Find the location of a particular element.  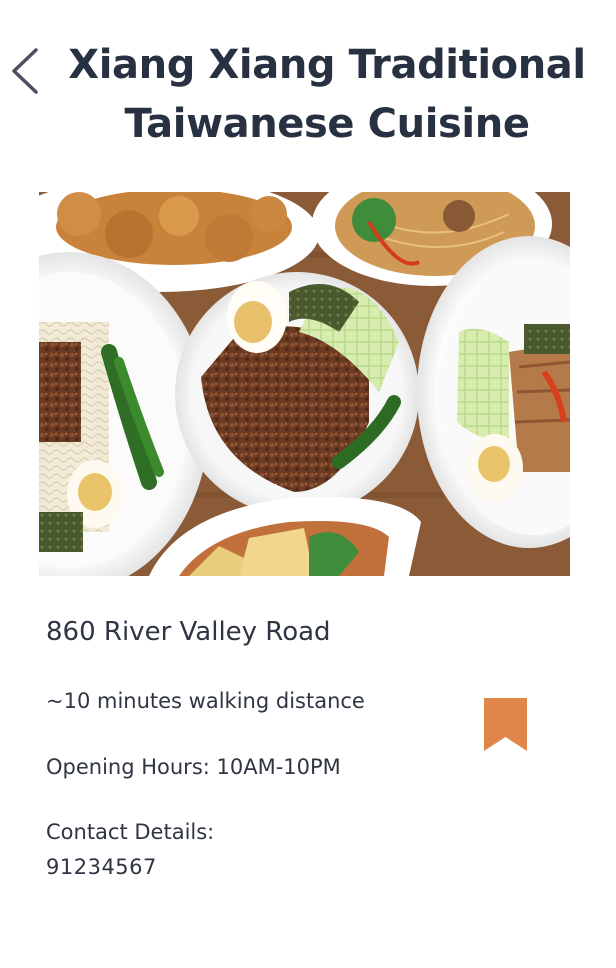

contact-details-label: Contact Details: is located at coordinates (130, 832).